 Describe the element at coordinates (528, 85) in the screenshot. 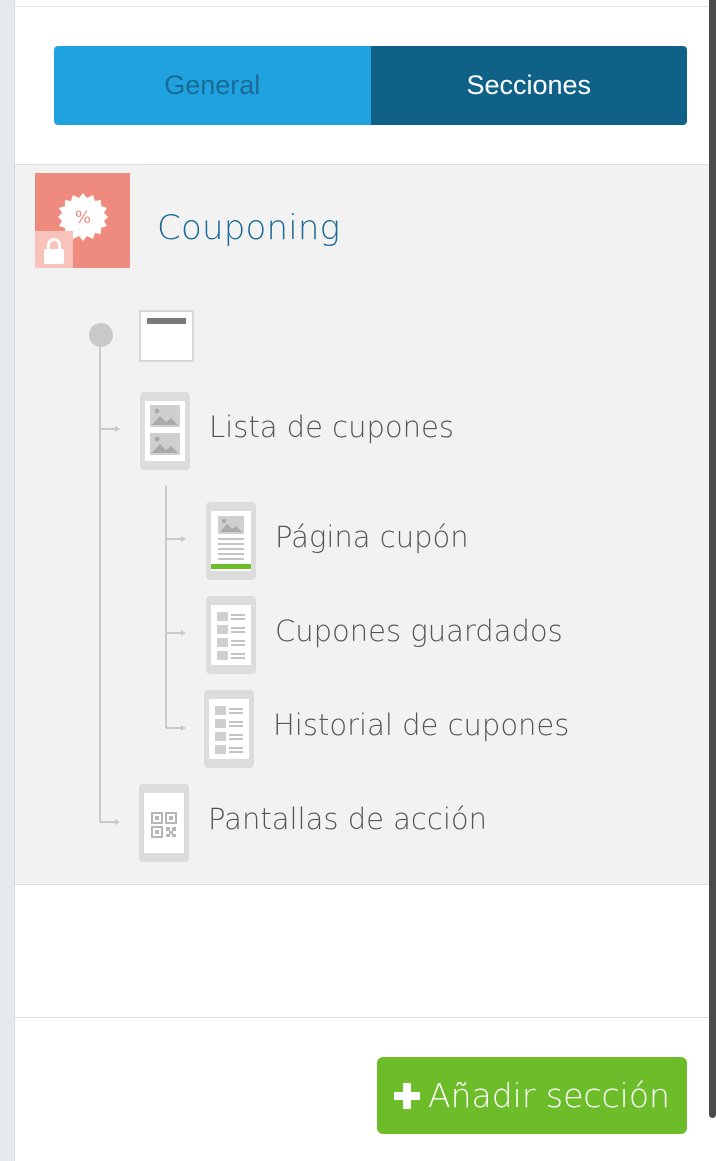

I see `tab-secciones: Secciones` at that location.